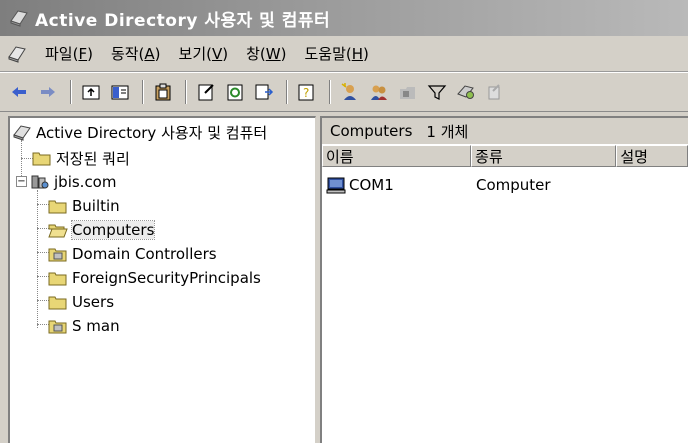 Image resolution: width=688 pixels, height=443 pixels. I want to click on column-headers: 이름 종류 설명, so click(505, 156).